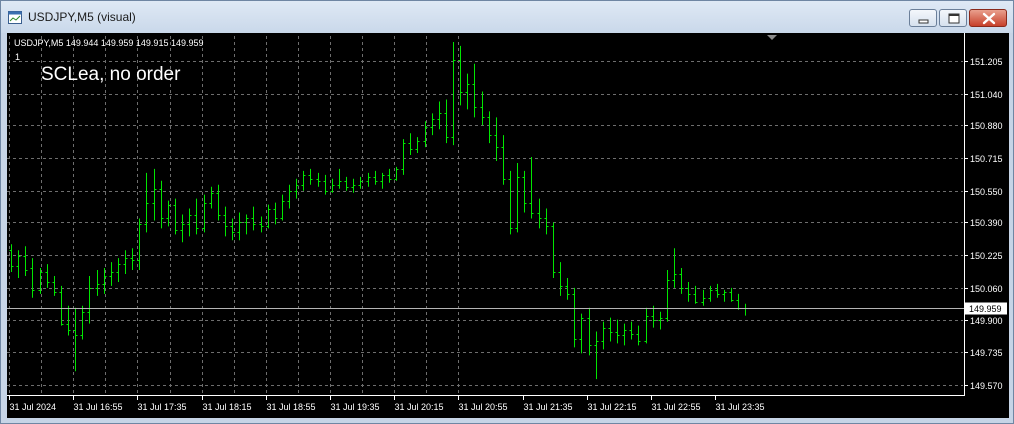 The width and height of the screenshot is (1014, 424). What do you see at coordinates (923, 21) in the screenshot?
I see `minimize-icon` at bounding box center [923, 21].